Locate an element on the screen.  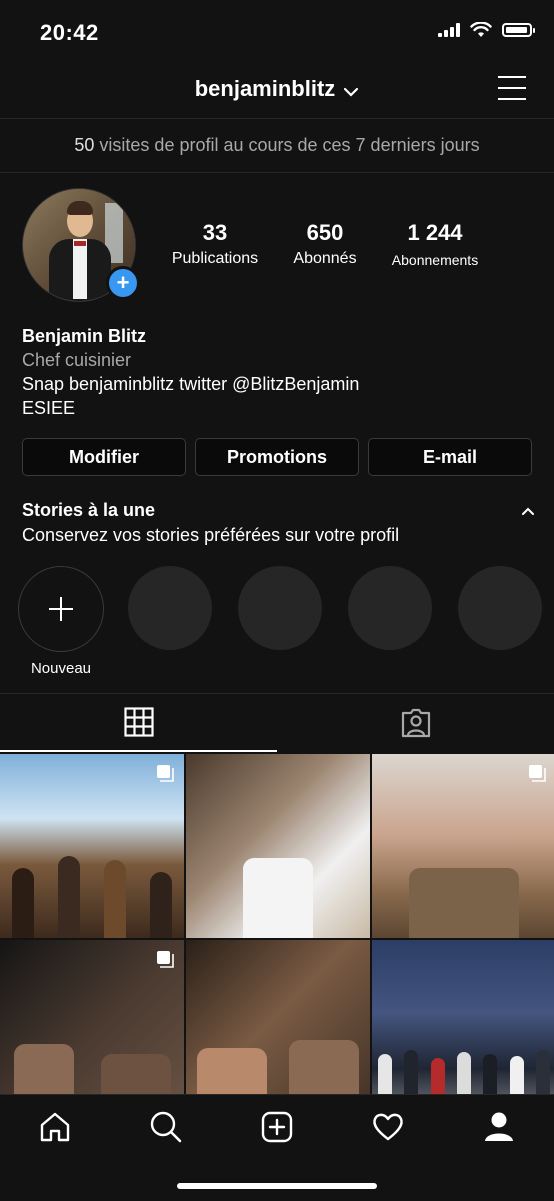
heart-icon is located at coordinates (388, 1127).